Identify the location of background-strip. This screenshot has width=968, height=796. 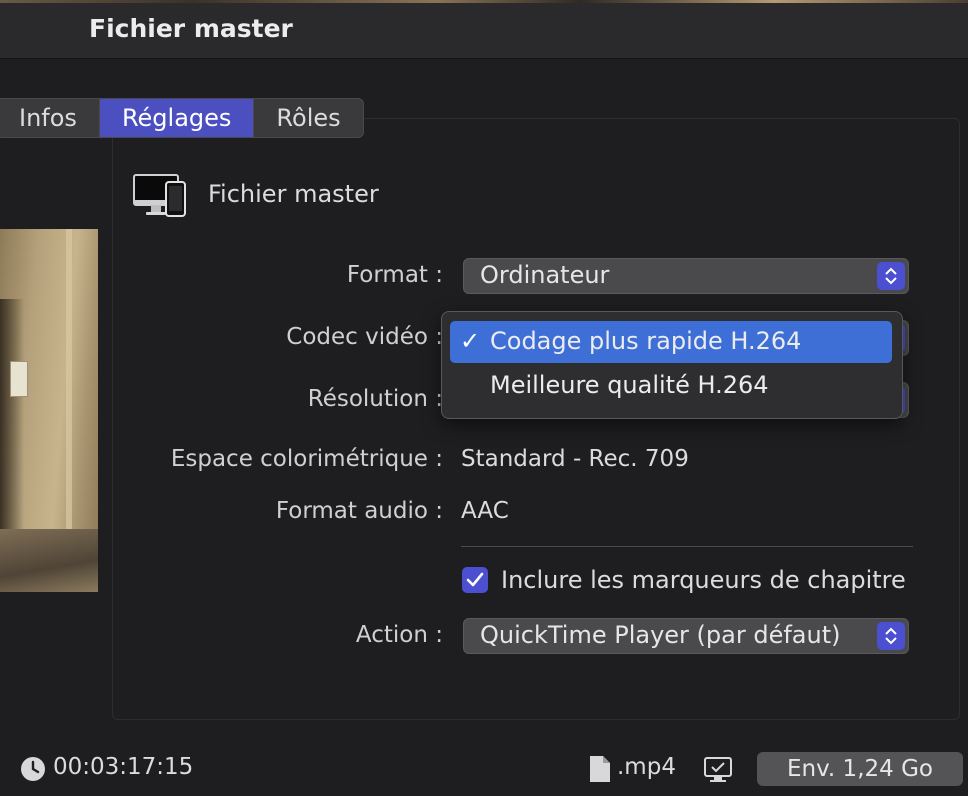
(484, 1).